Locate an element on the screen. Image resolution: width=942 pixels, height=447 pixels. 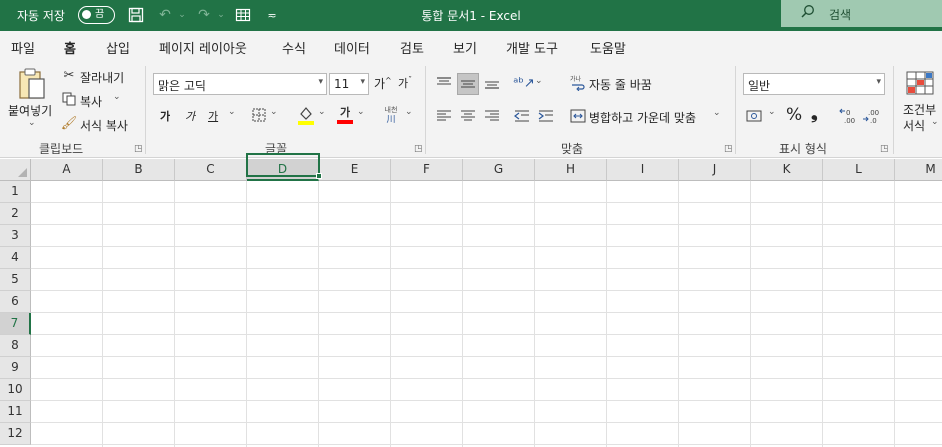
fill-color-icon is located at coordinates (306, 115).